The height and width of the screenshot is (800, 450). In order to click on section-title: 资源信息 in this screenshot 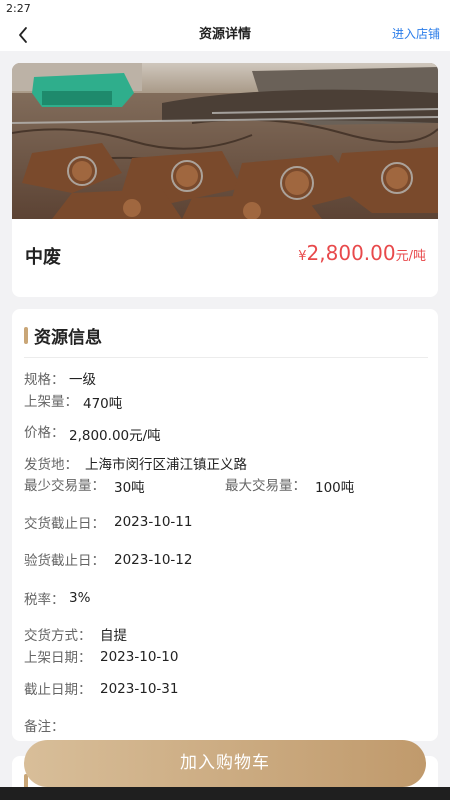, I will do `click(68, 338)`.